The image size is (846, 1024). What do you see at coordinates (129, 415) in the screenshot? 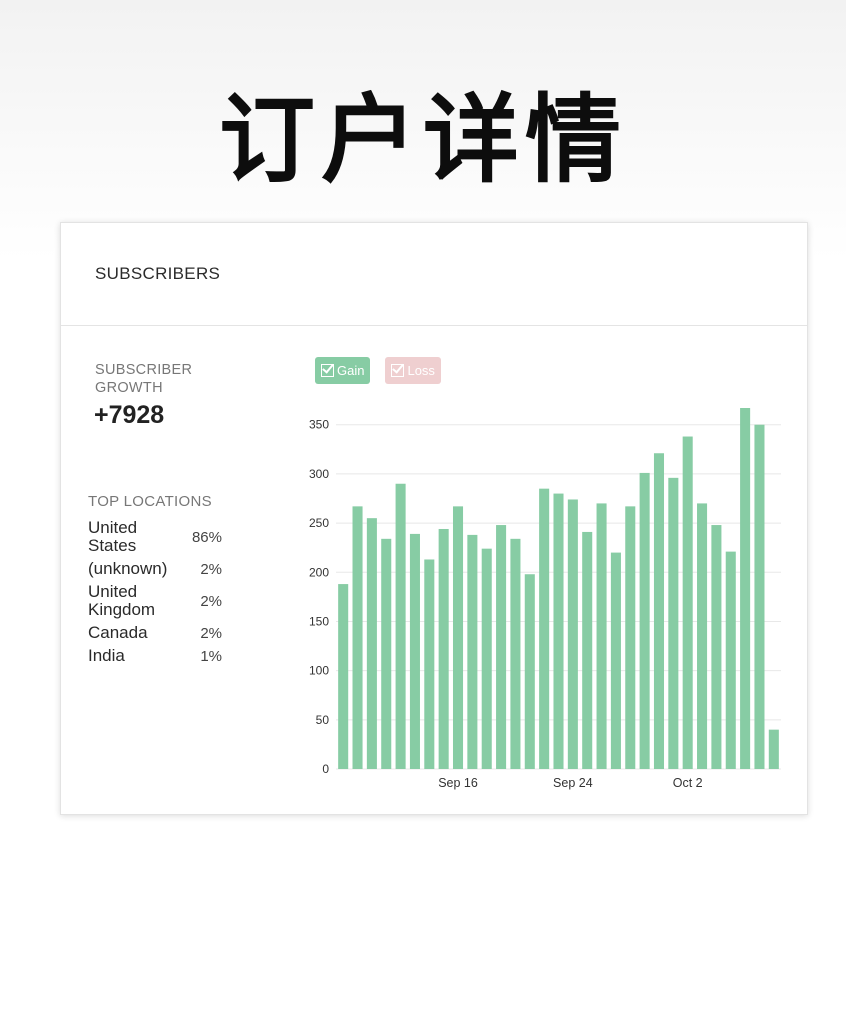
I see `subscriber-growth-value: +7928` at bounding box center [129, 415].